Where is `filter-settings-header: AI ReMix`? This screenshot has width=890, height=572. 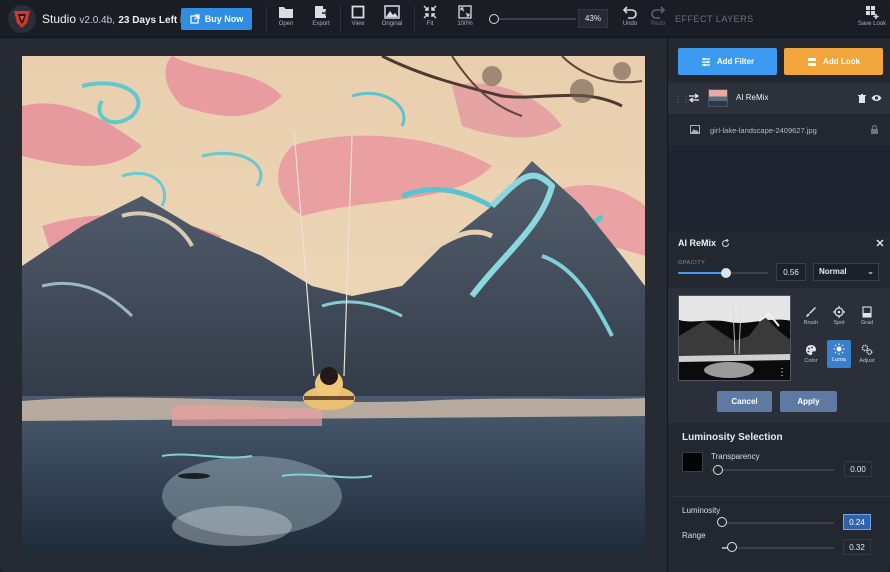
filter-settings-header: AI ReMix is located at coordinates (779, 244).